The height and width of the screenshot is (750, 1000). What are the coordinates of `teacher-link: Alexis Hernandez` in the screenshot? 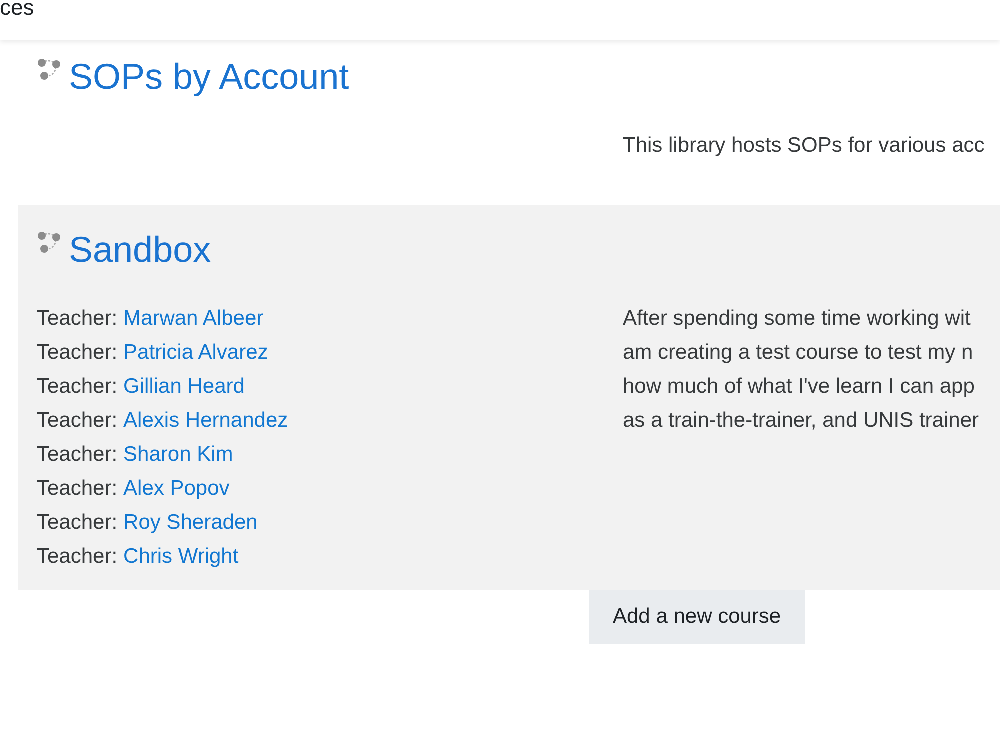 It's located at (206, 421).